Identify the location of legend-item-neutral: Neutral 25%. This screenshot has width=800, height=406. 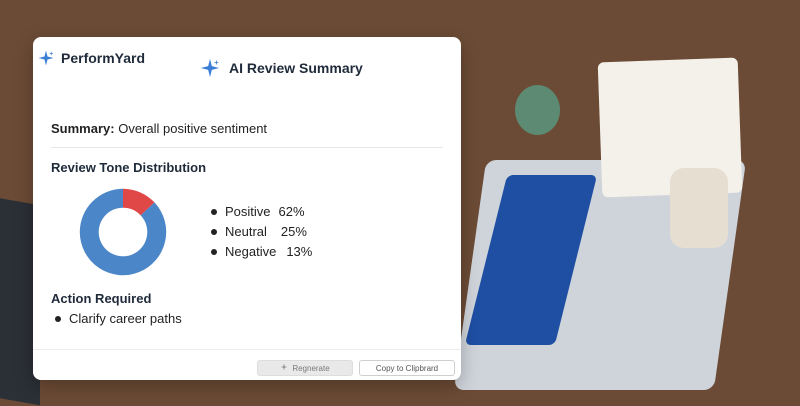
(261, 232).